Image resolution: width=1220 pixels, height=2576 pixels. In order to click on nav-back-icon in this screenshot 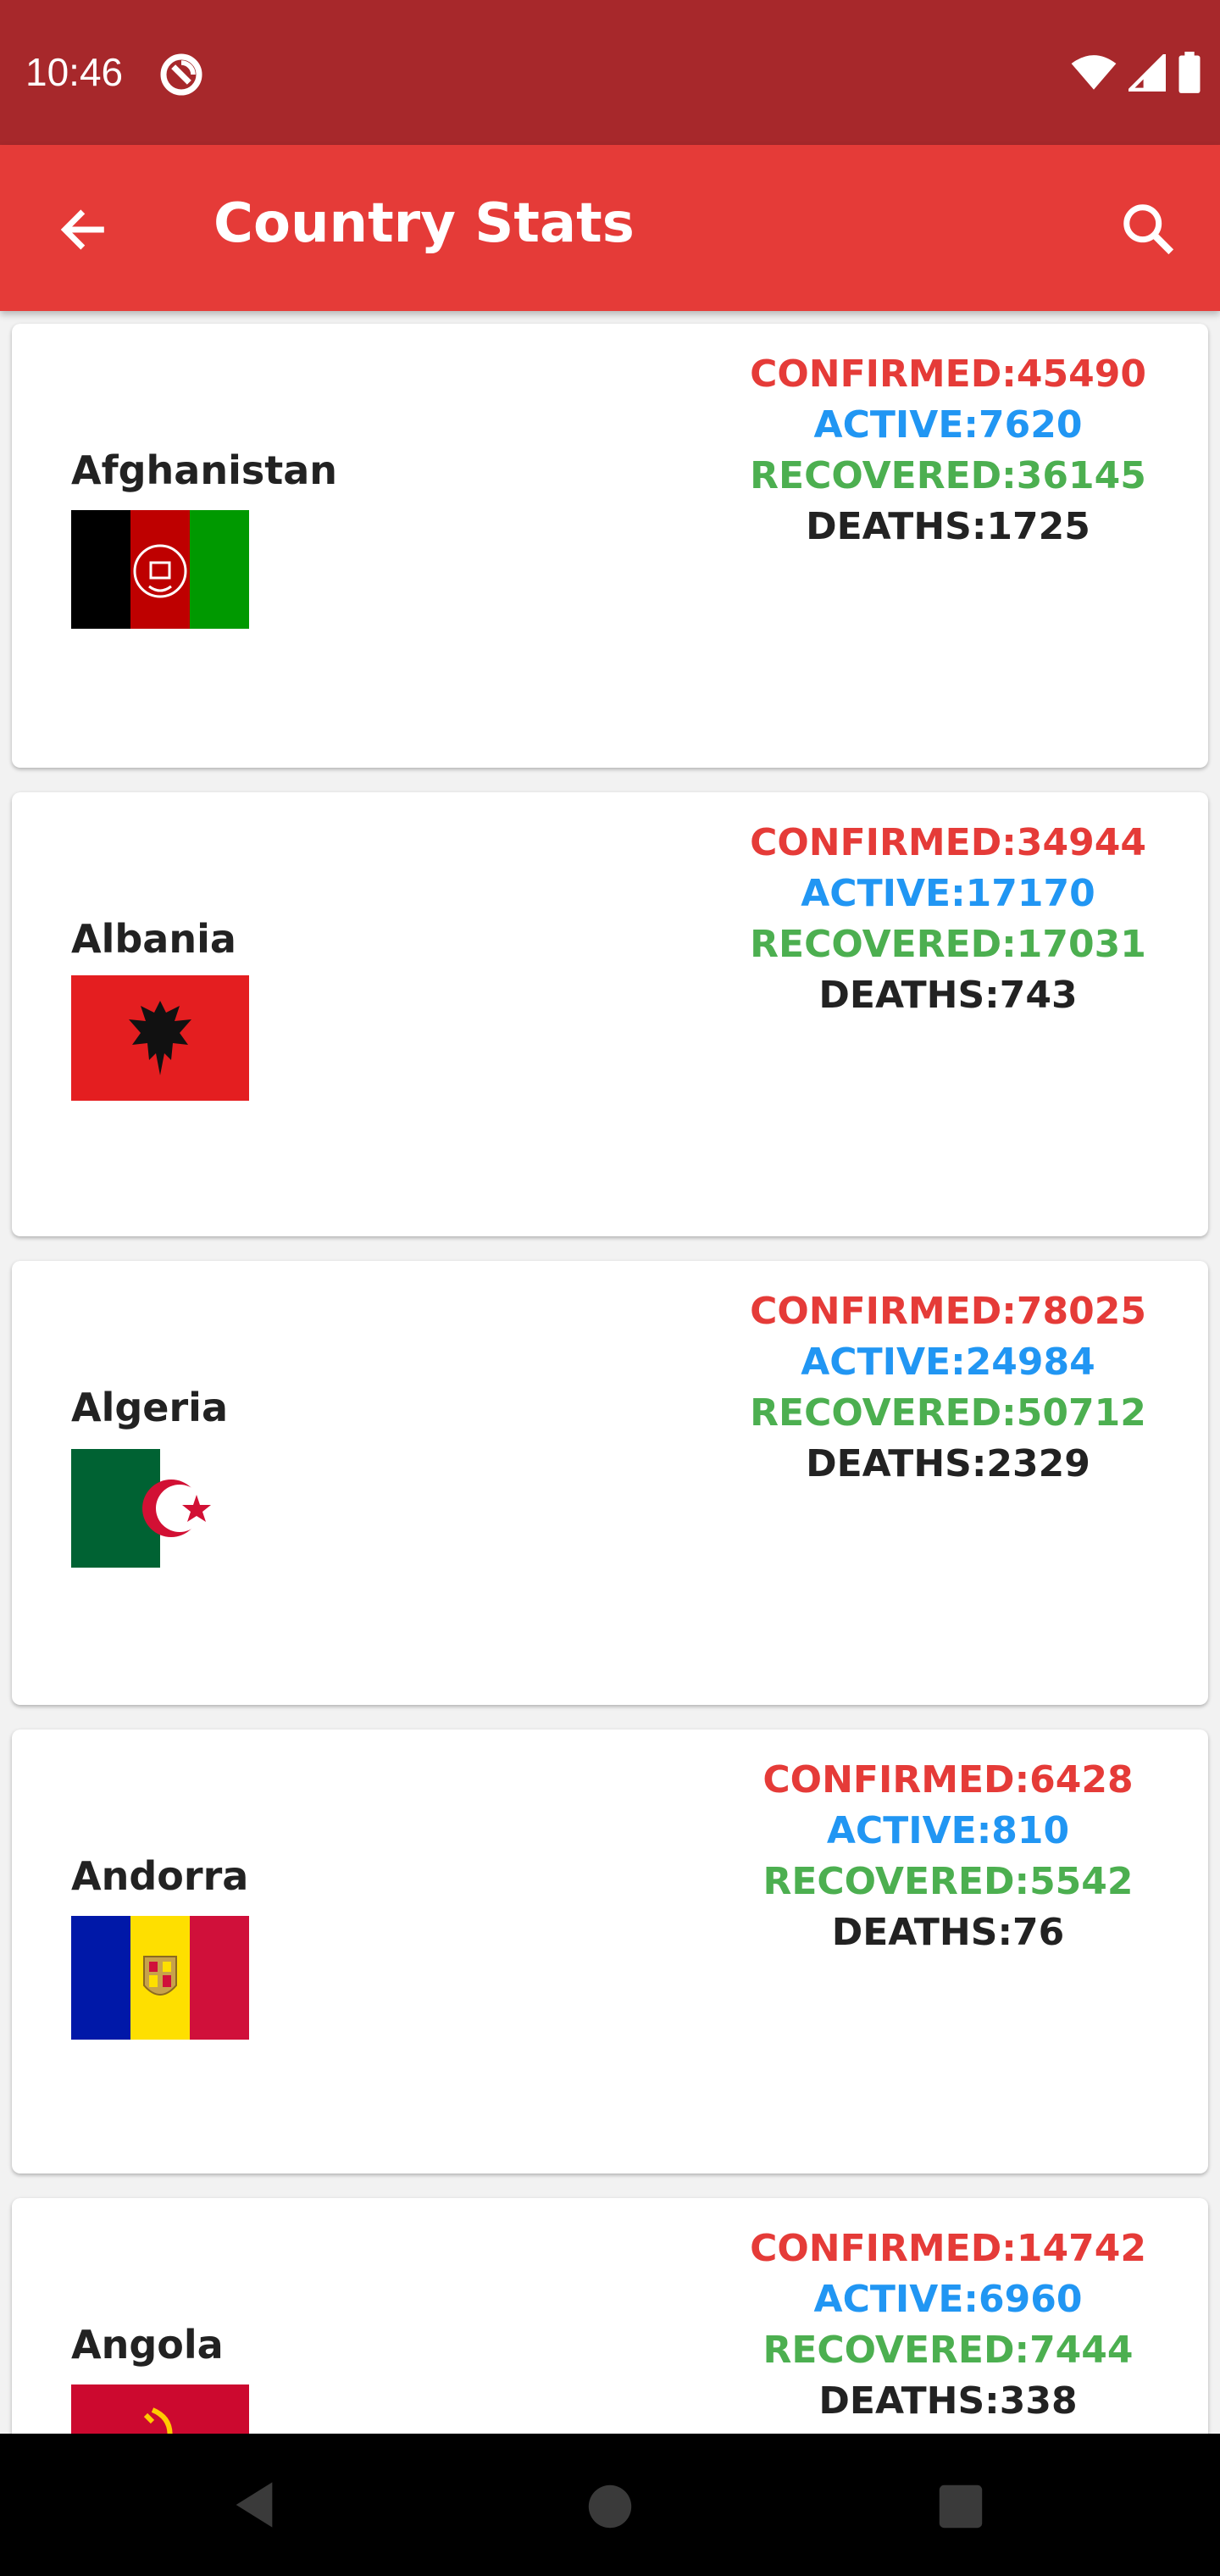, I will do `click(254, 2505)`.